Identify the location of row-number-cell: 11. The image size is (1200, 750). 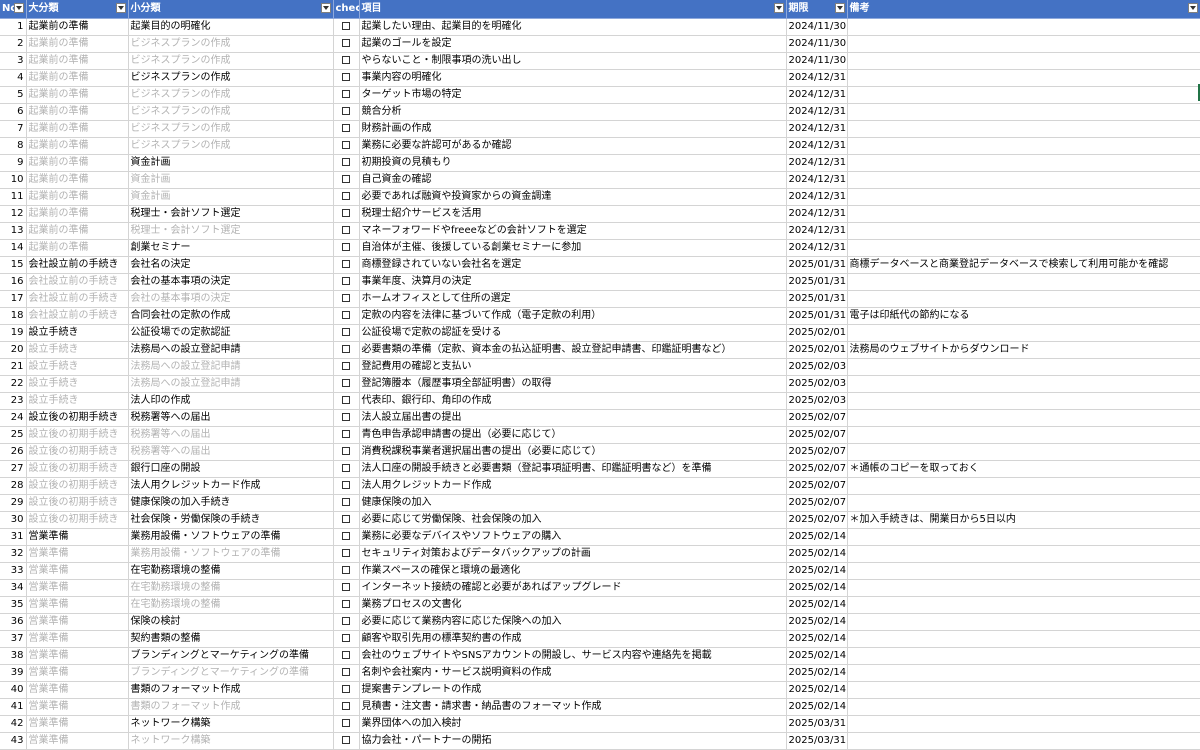
(13, 197).